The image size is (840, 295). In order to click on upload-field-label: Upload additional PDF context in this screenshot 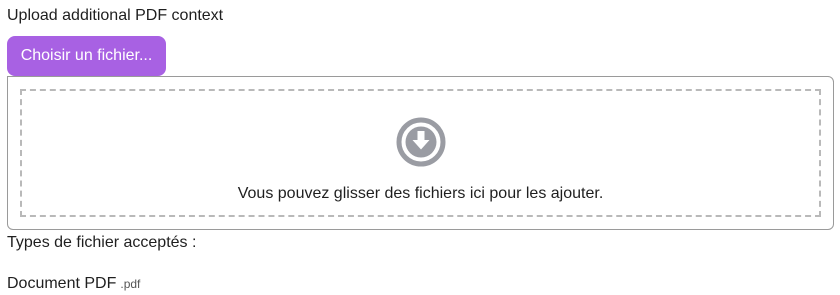, I will do `click(115, 15)`.